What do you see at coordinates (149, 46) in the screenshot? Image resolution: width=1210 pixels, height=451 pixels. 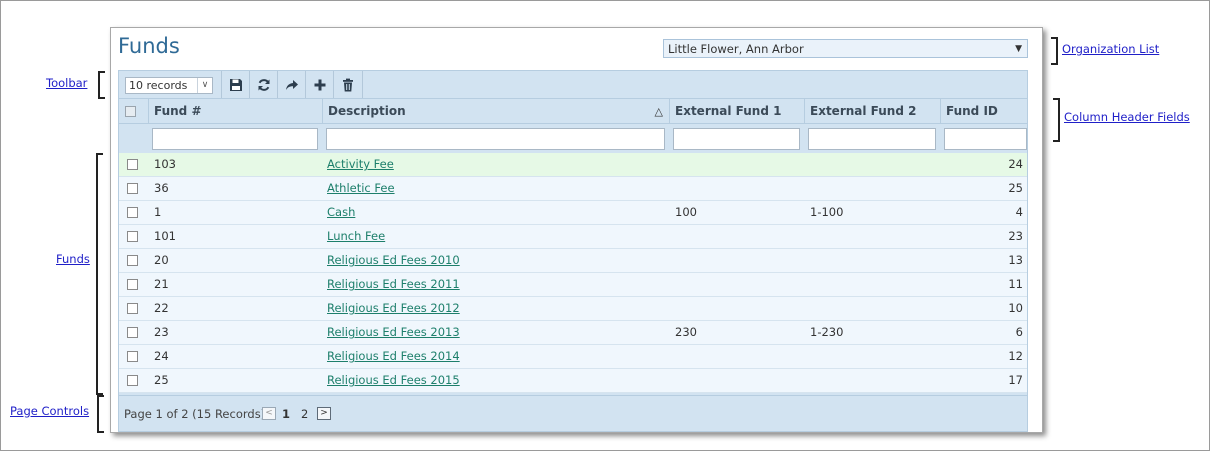 I see `page-title: Funds` at bounding box center [149, 46].